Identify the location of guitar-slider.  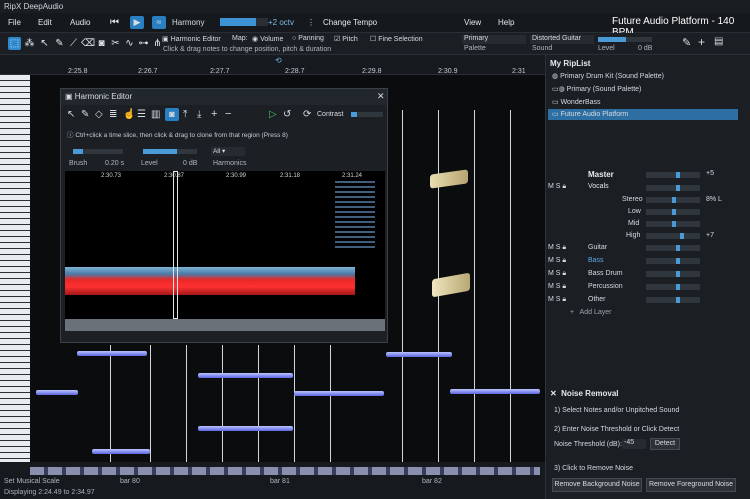
(673, 248).